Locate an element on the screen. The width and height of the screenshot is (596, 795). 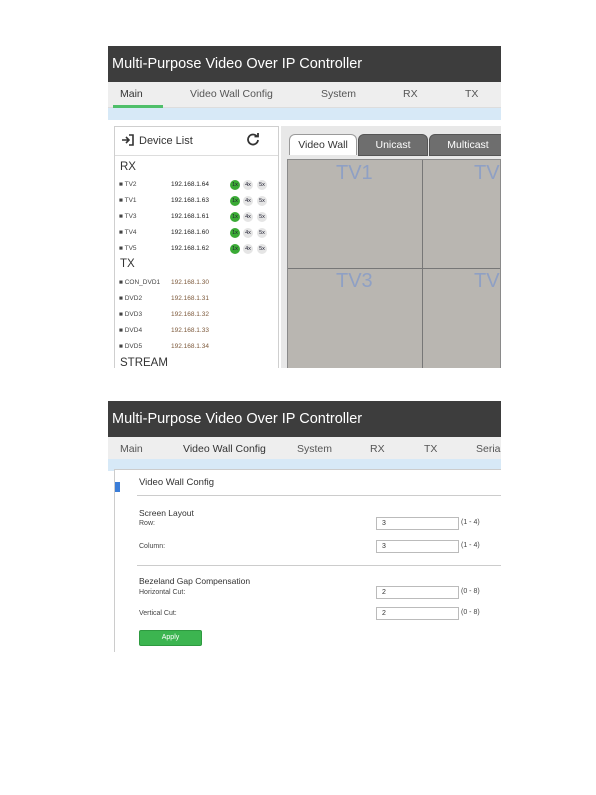
device-name: ■ TV3 is located at coordinates (128, 216).